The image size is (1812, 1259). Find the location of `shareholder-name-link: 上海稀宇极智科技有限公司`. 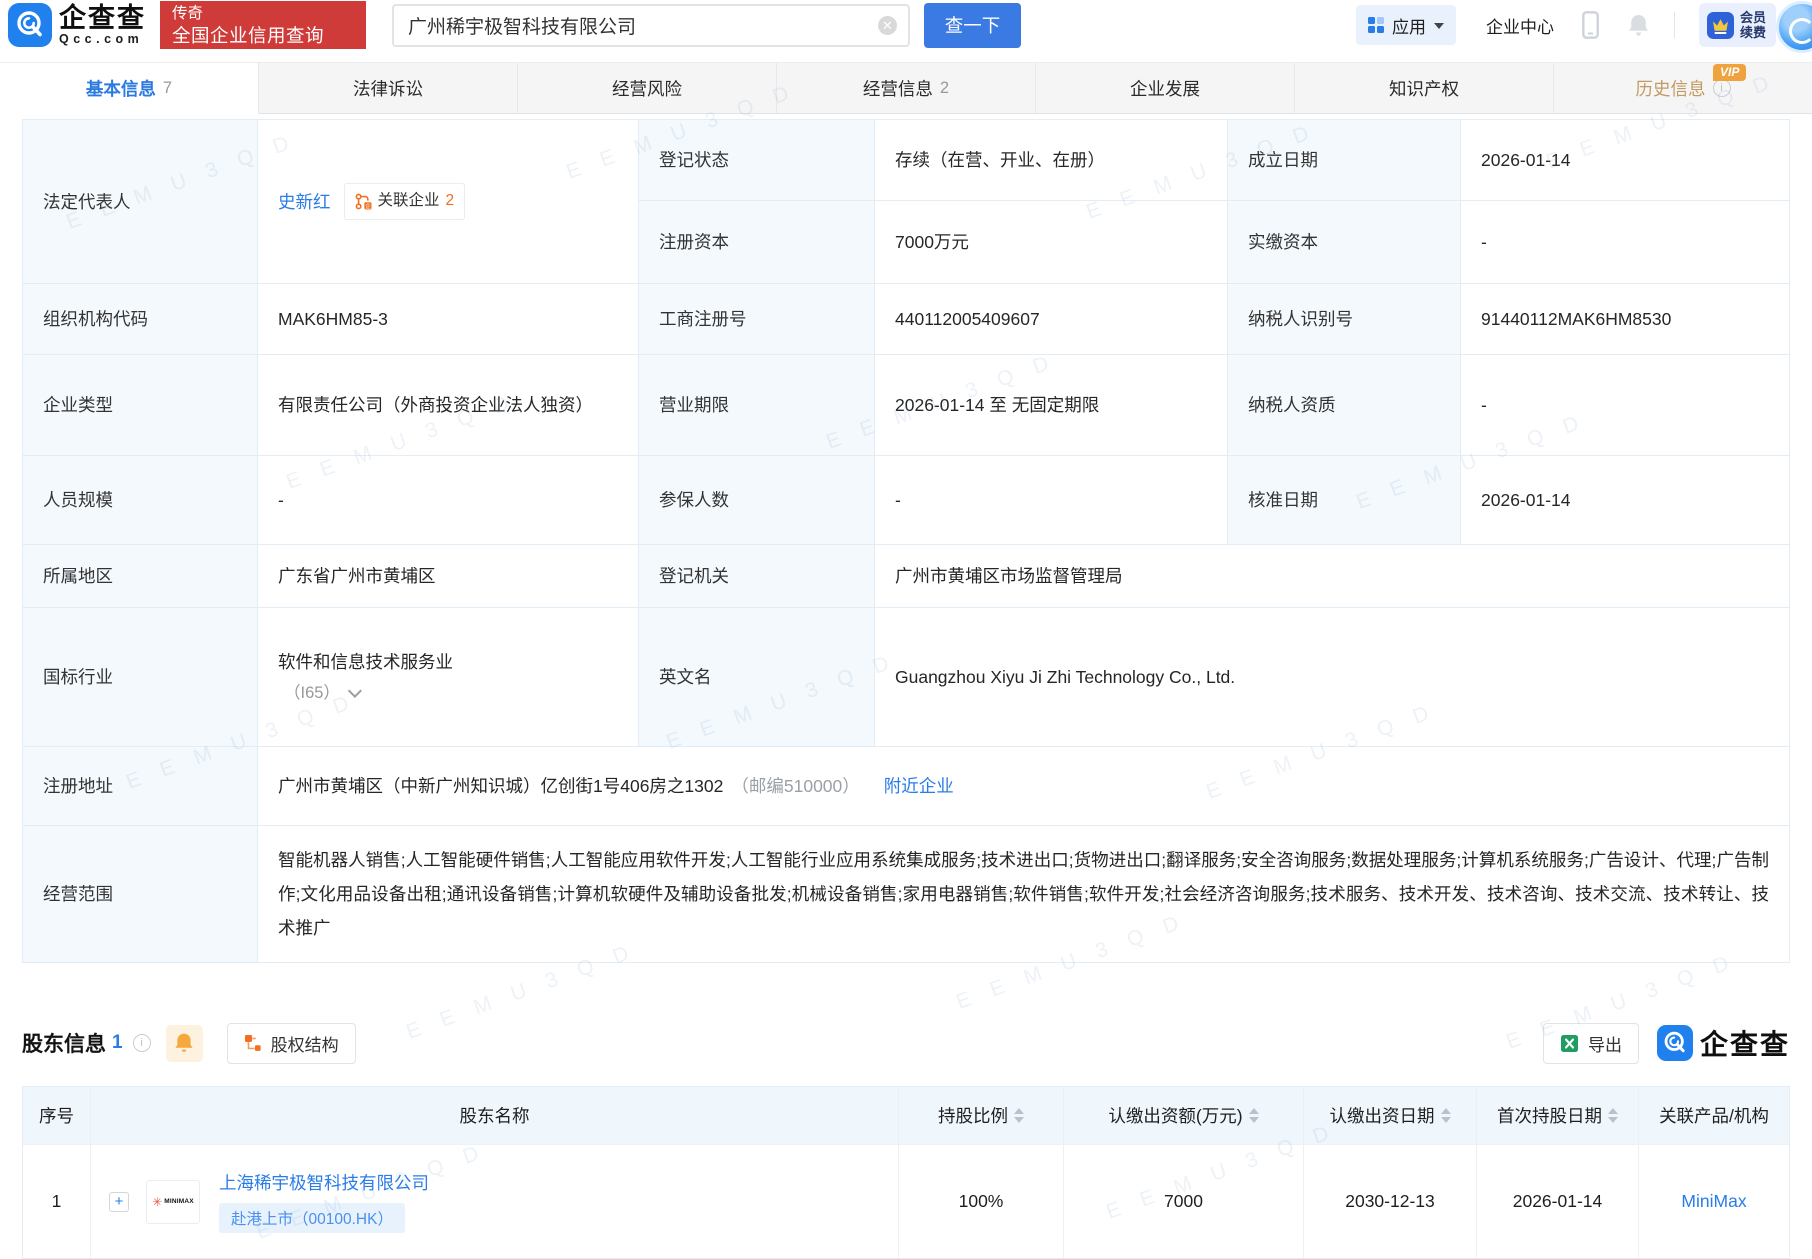

shareholder-name-link: 上海稀宇极智科技有限公司 is located at coordinates (324, 1182).